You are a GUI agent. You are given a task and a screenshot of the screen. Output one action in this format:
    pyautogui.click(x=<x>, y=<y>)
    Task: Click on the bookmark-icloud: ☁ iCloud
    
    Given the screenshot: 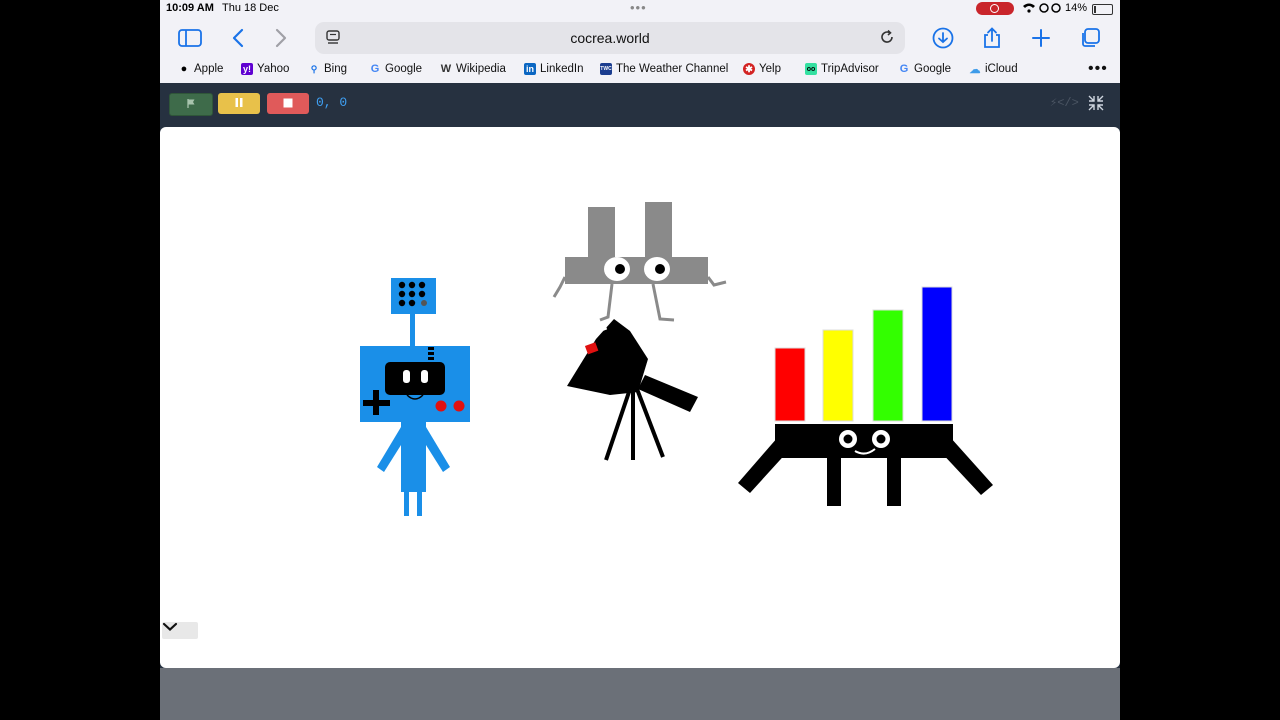 What is the action you would take?
    pyautogui.click(x=993, y=69)
    